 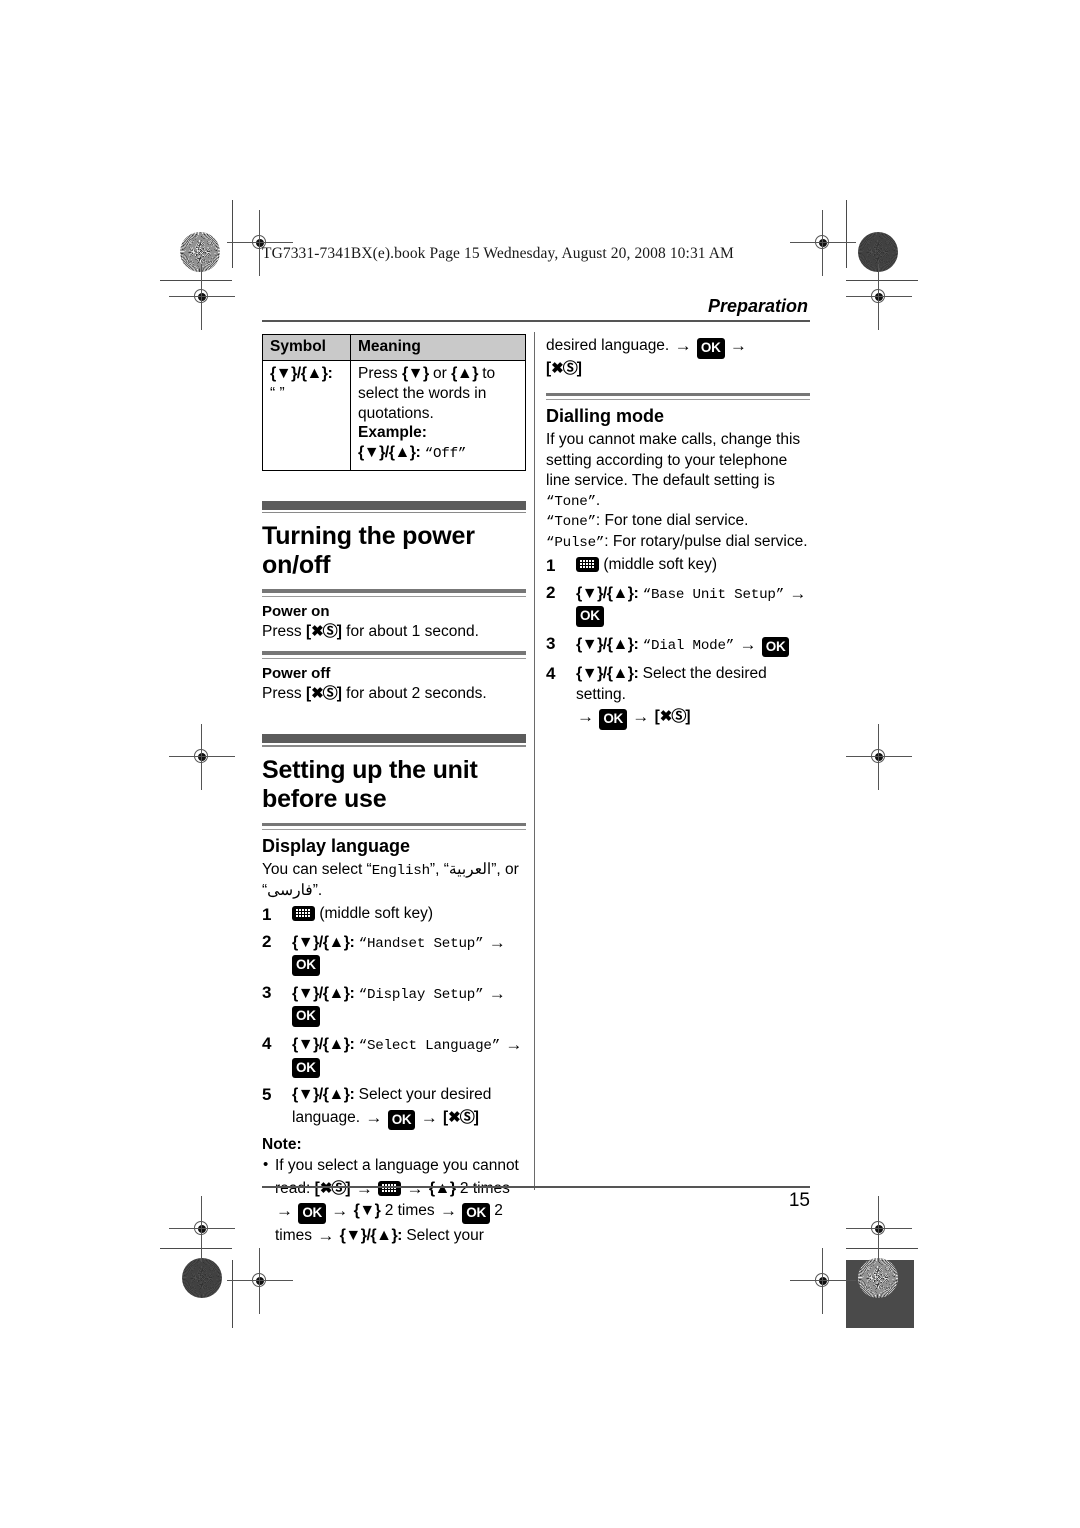 I want to click on density-target-bottom-left, so click(x=202, y=1278).